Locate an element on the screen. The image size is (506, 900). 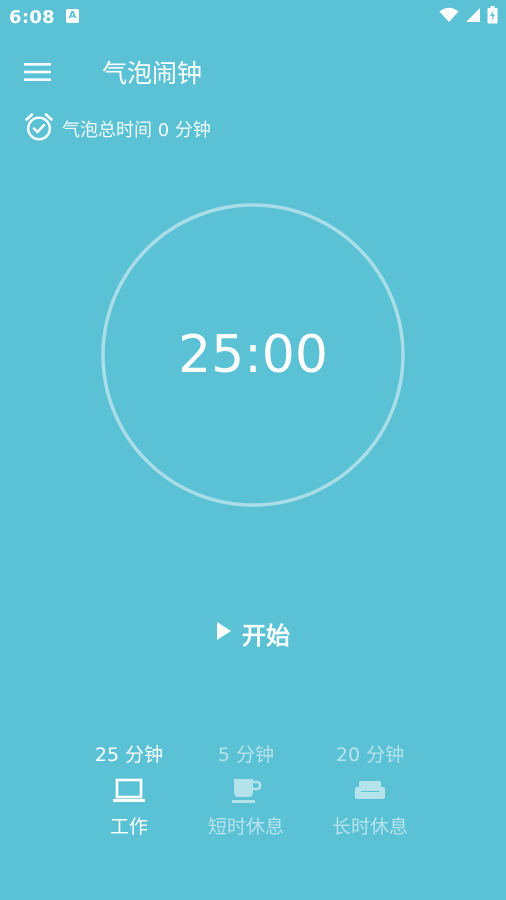
status-icons is located at coordinates (468, 17).